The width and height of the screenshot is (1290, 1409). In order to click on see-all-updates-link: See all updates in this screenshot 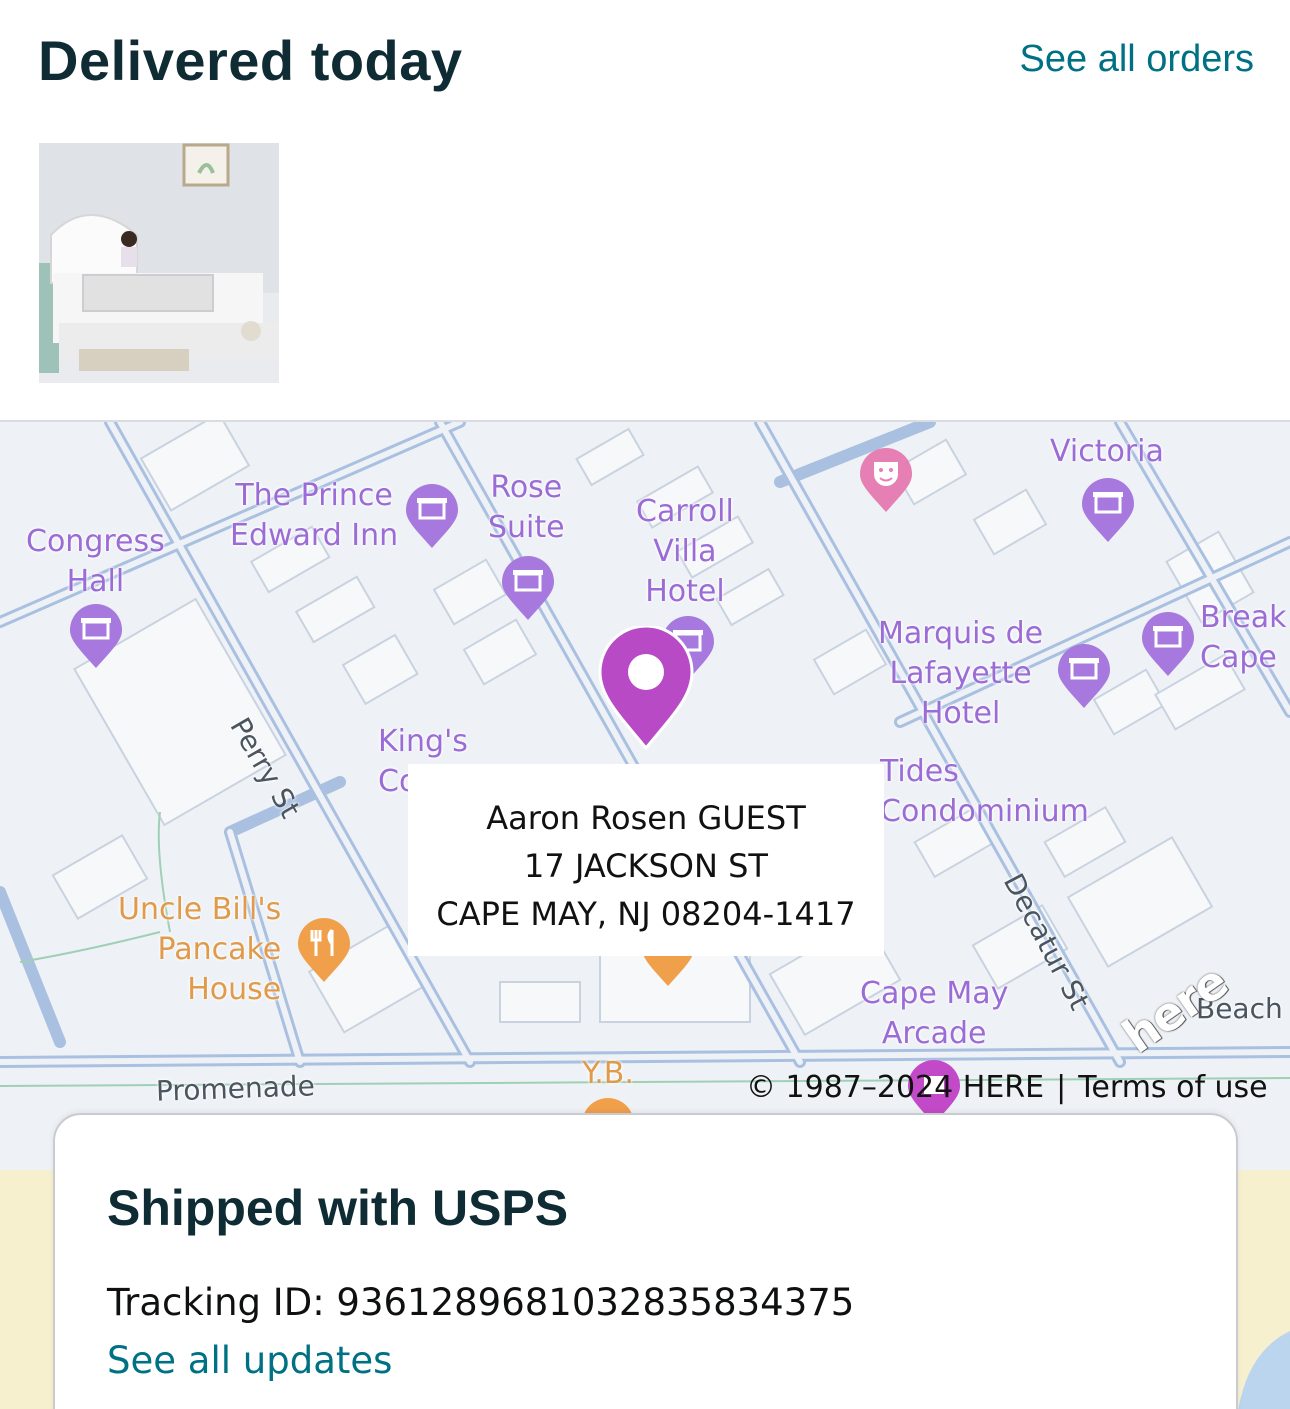, I will do `click(249, 1360)`.